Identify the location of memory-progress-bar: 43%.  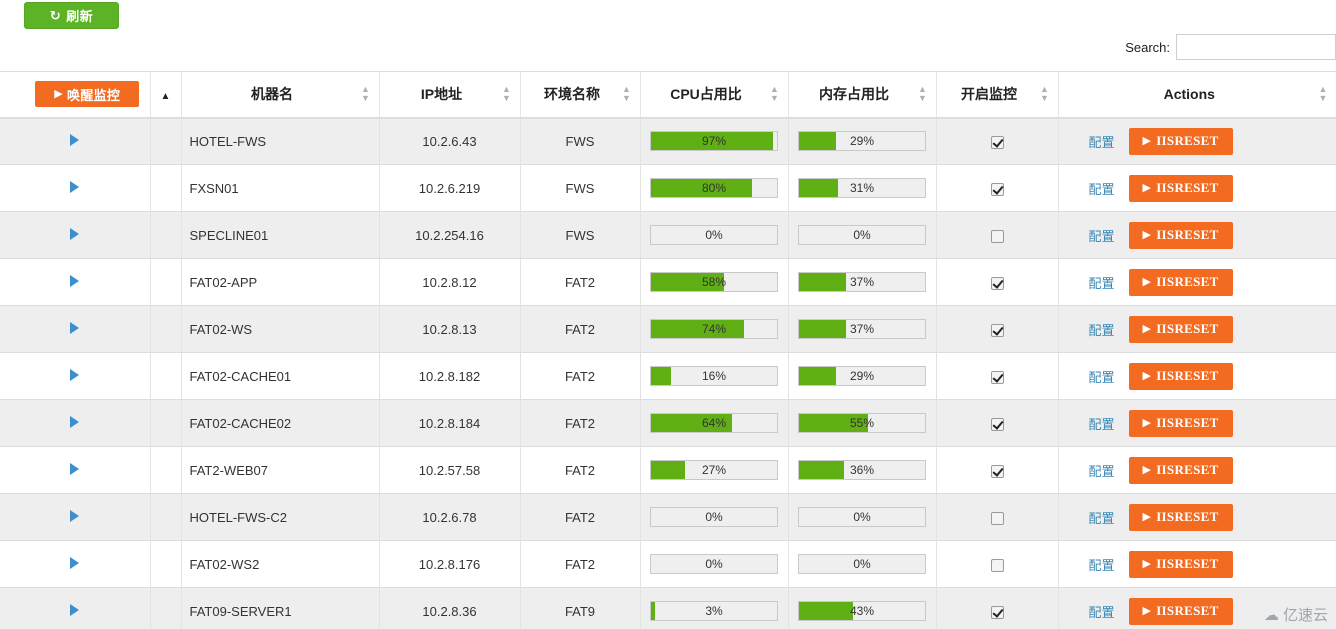
(862, 611).